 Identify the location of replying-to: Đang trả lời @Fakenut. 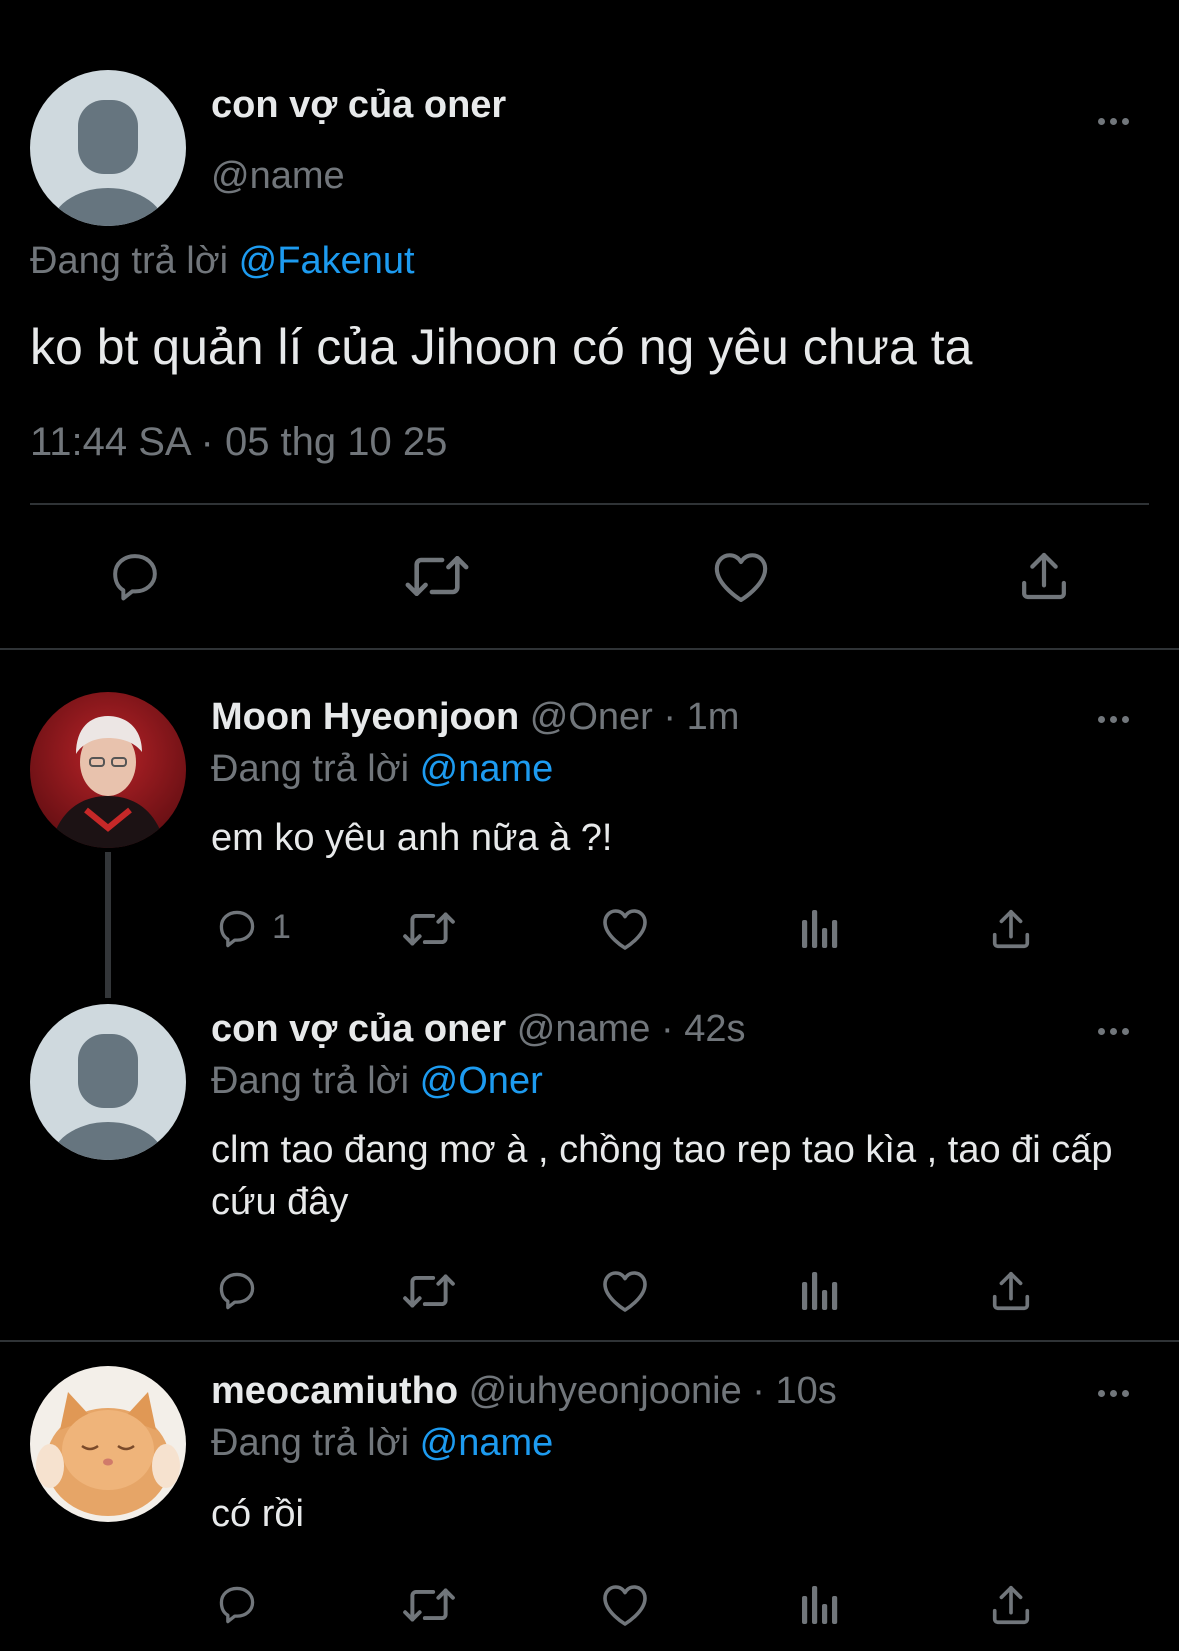
(222, 261).